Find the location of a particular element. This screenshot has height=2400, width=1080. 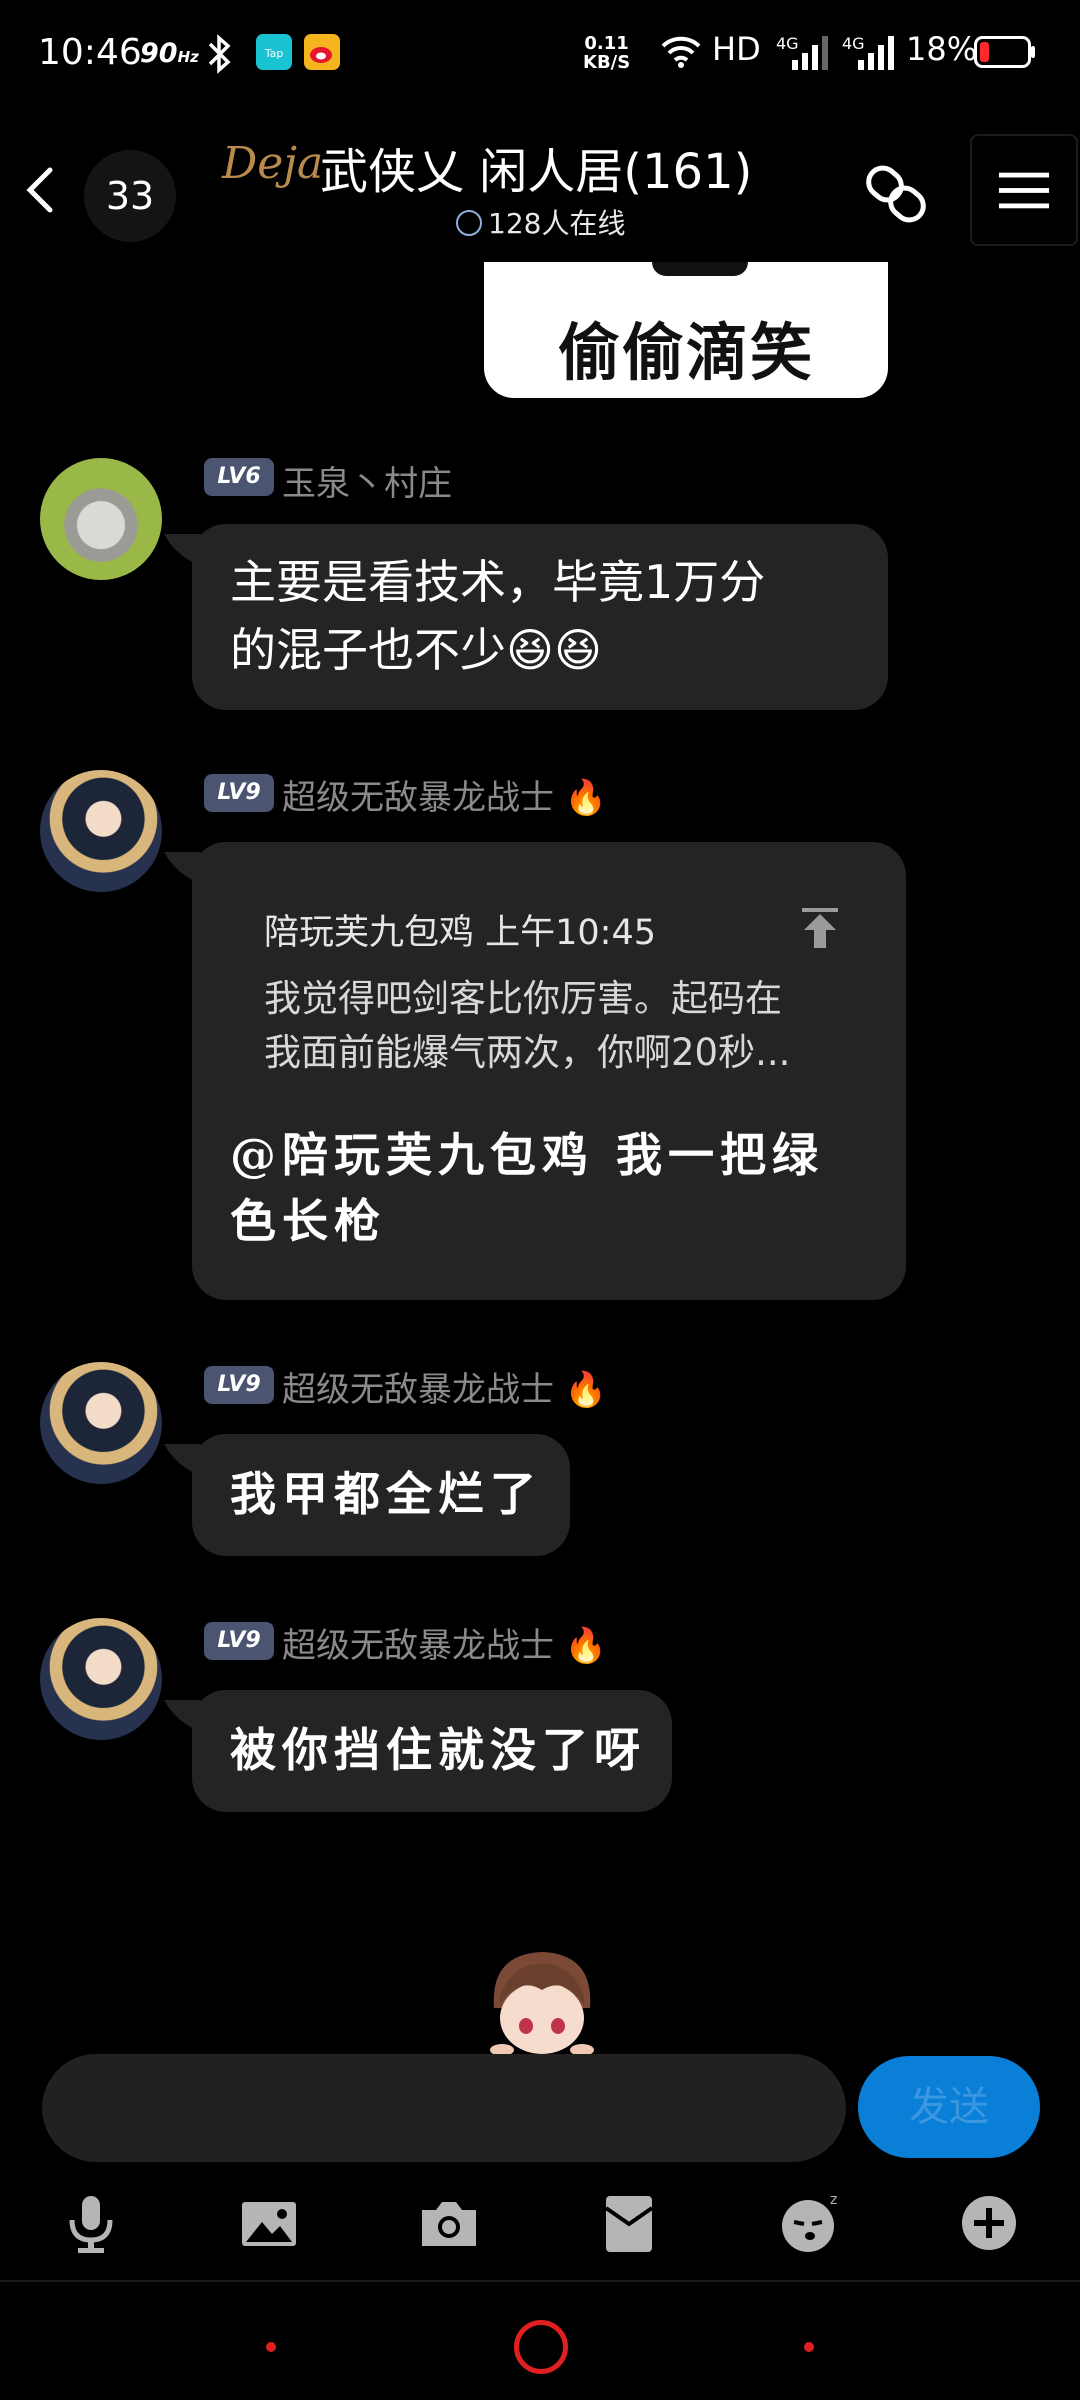

input-toolbar: z is located at coordinates (540, 2225).